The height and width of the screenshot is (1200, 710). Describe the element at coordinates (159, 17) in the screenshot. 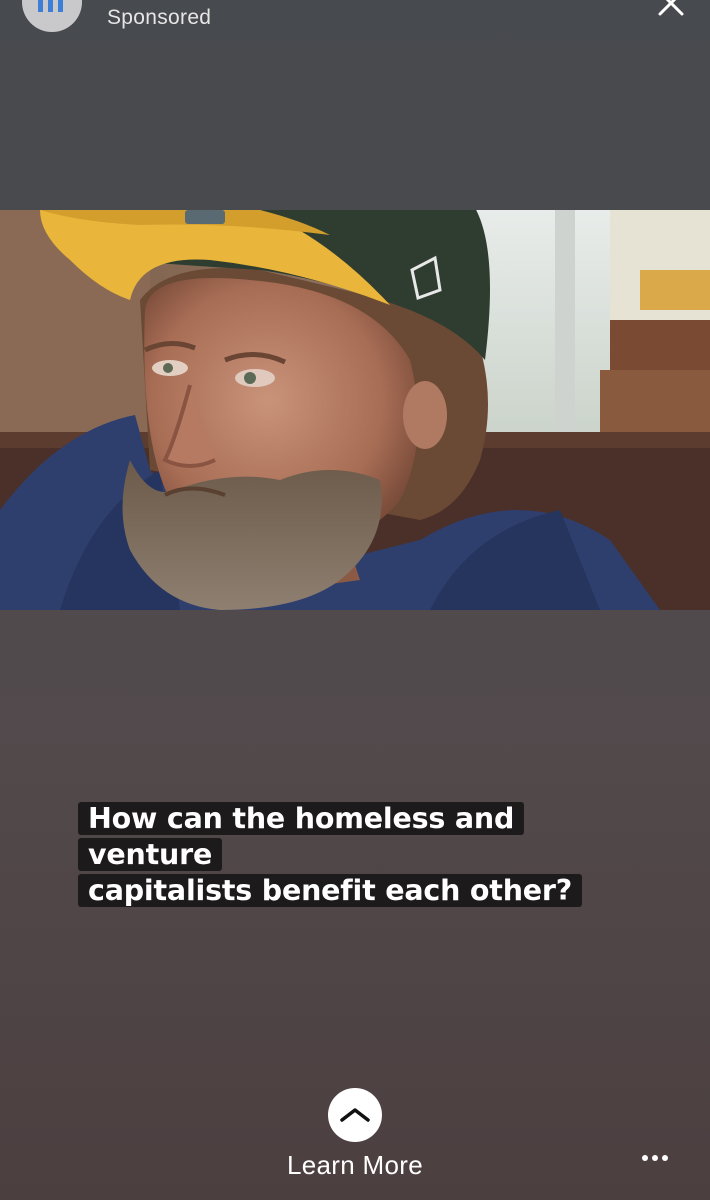

I see `sponsored-label: Sponsored` at that location.